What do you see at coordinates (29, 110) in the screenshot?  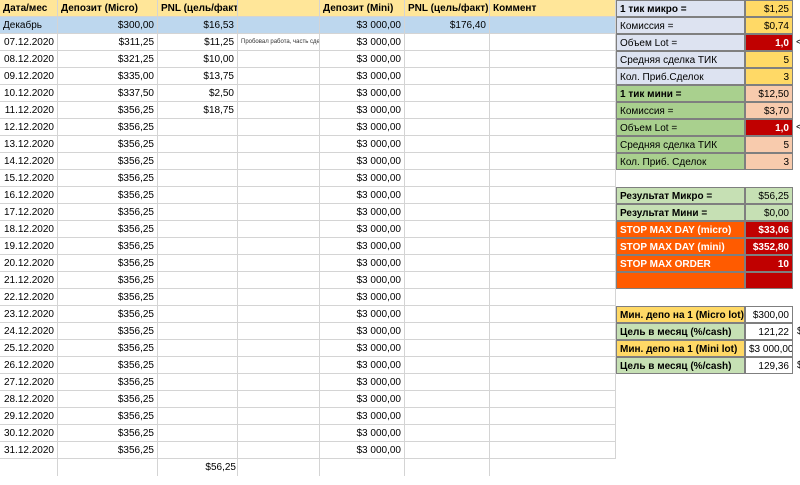 I see `cell-date: 11.12.2020` at bounding box center [29, 110].